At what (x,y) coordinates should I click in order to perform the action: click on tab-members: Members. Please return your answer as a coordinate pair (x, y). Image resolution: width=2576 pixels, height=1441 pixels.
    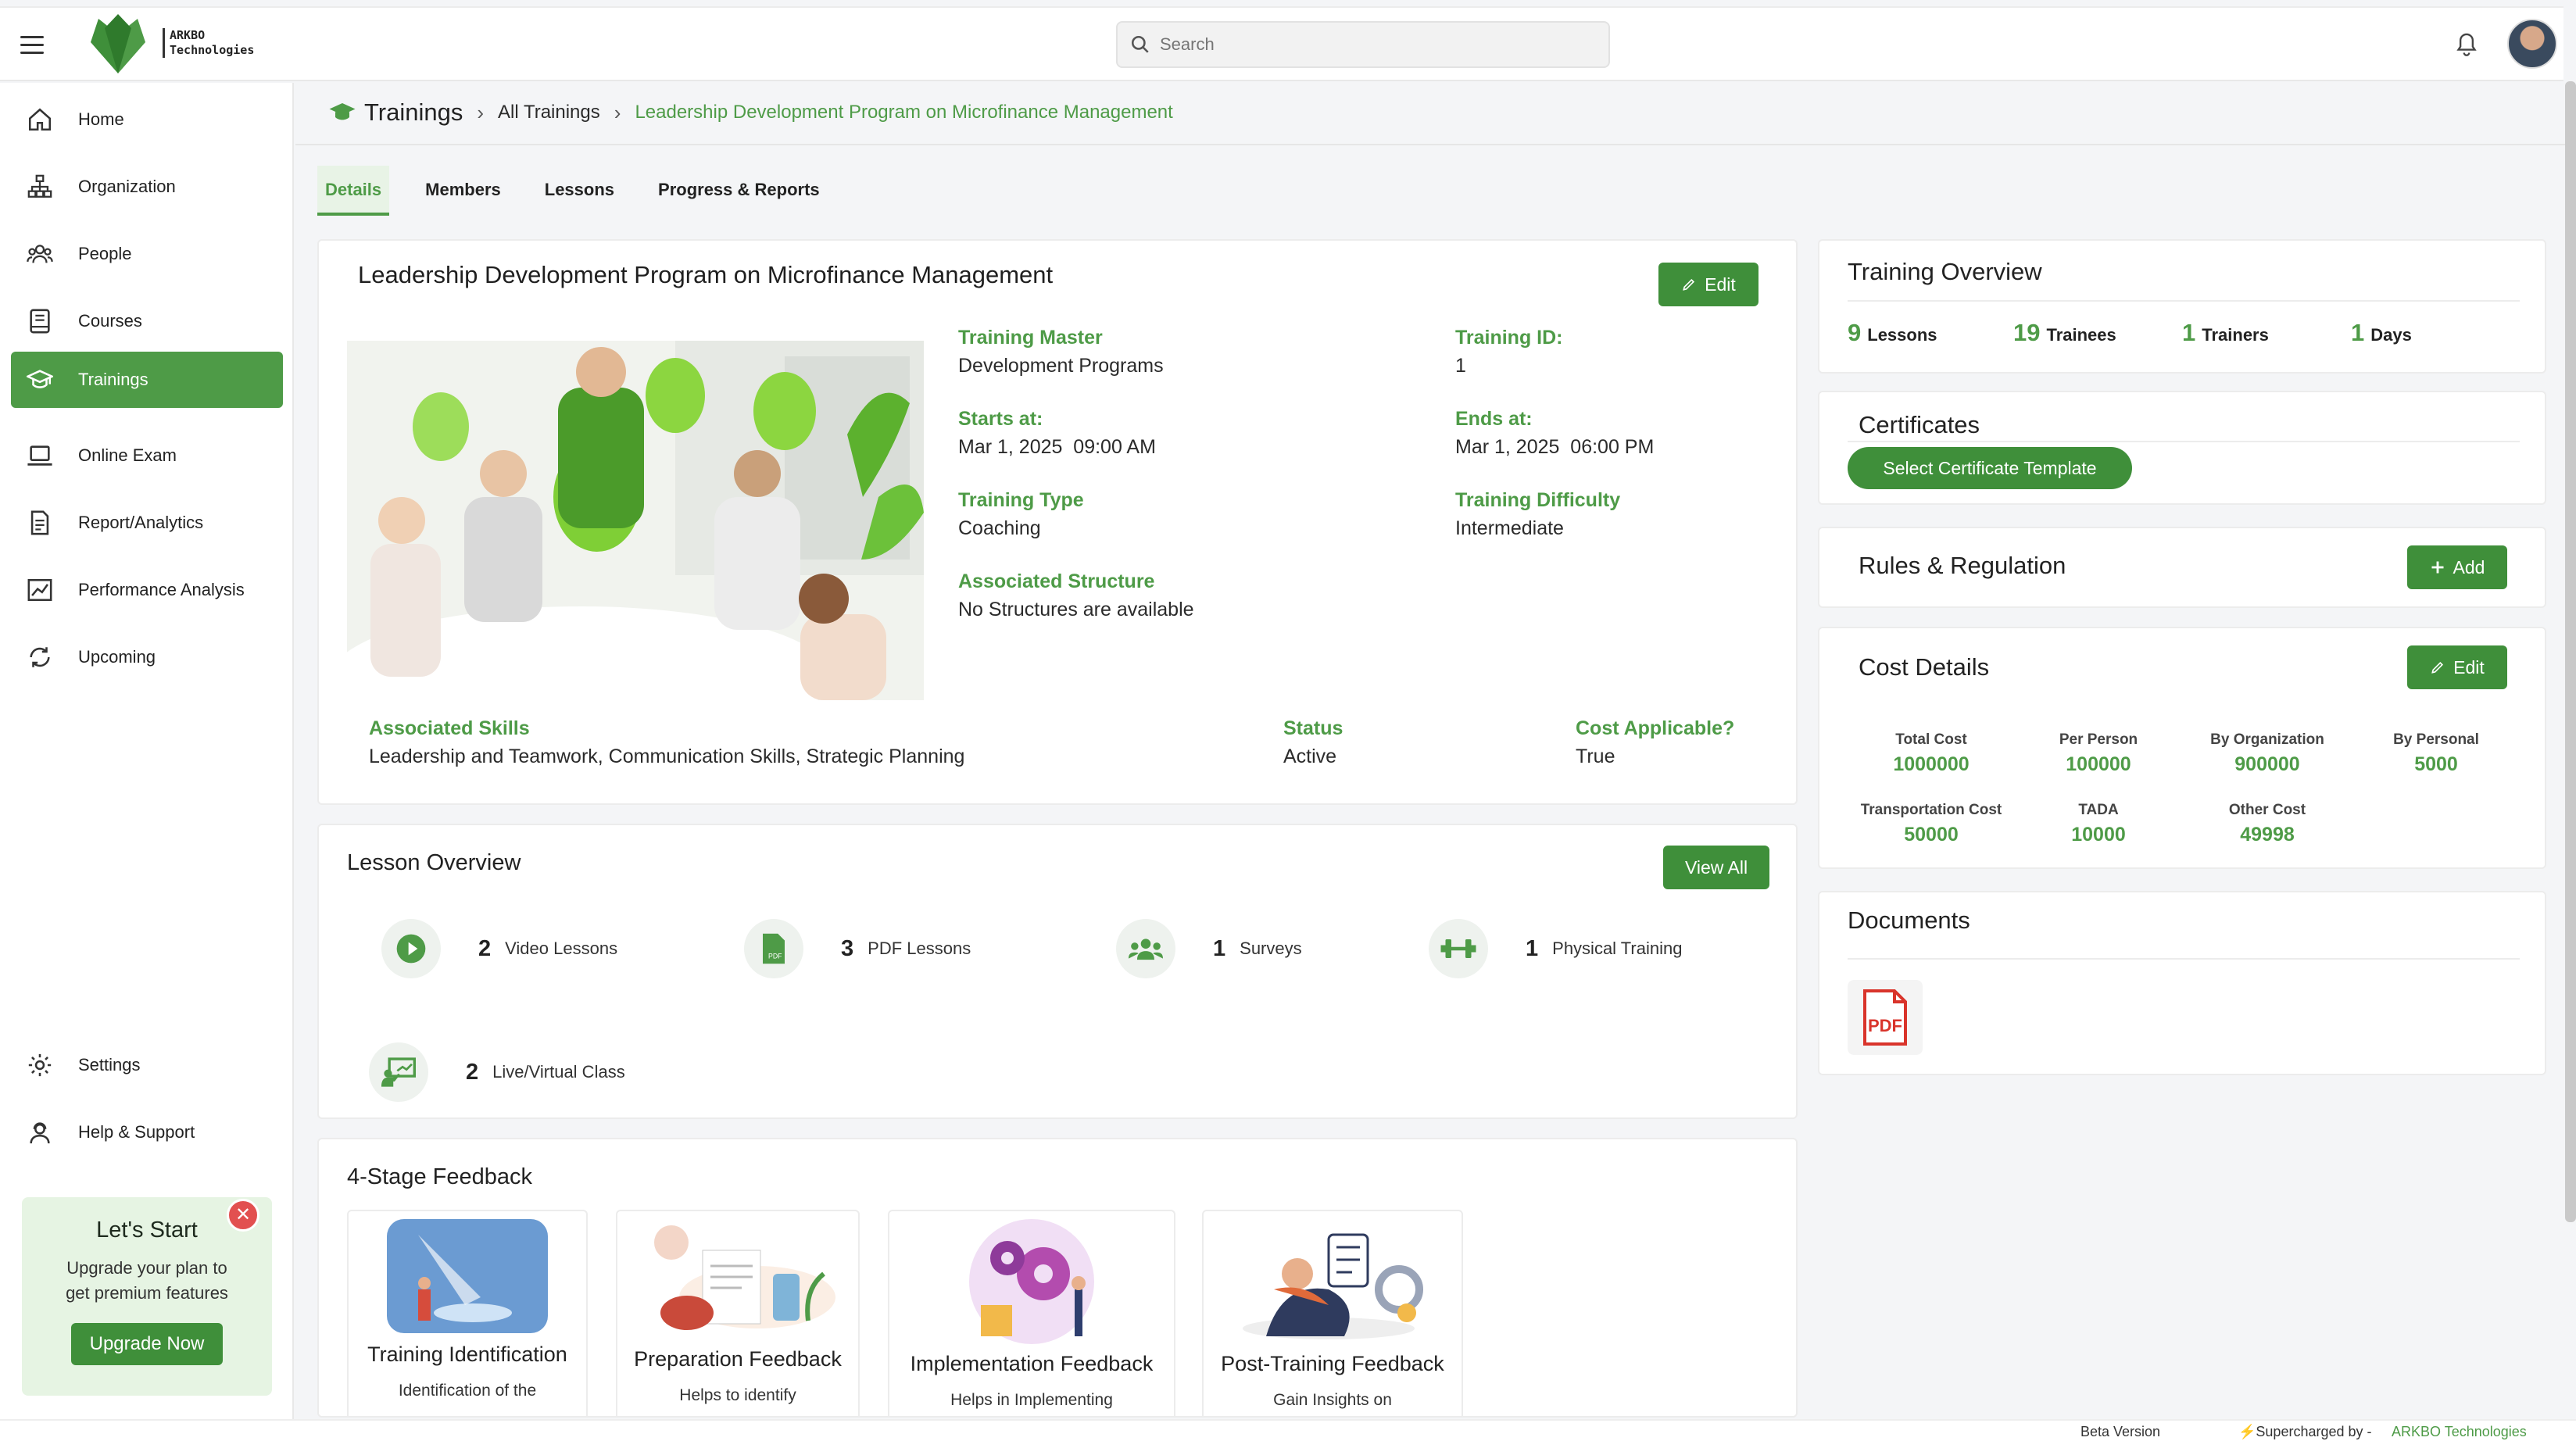
    Looking at the image, I should click on (463, 191).